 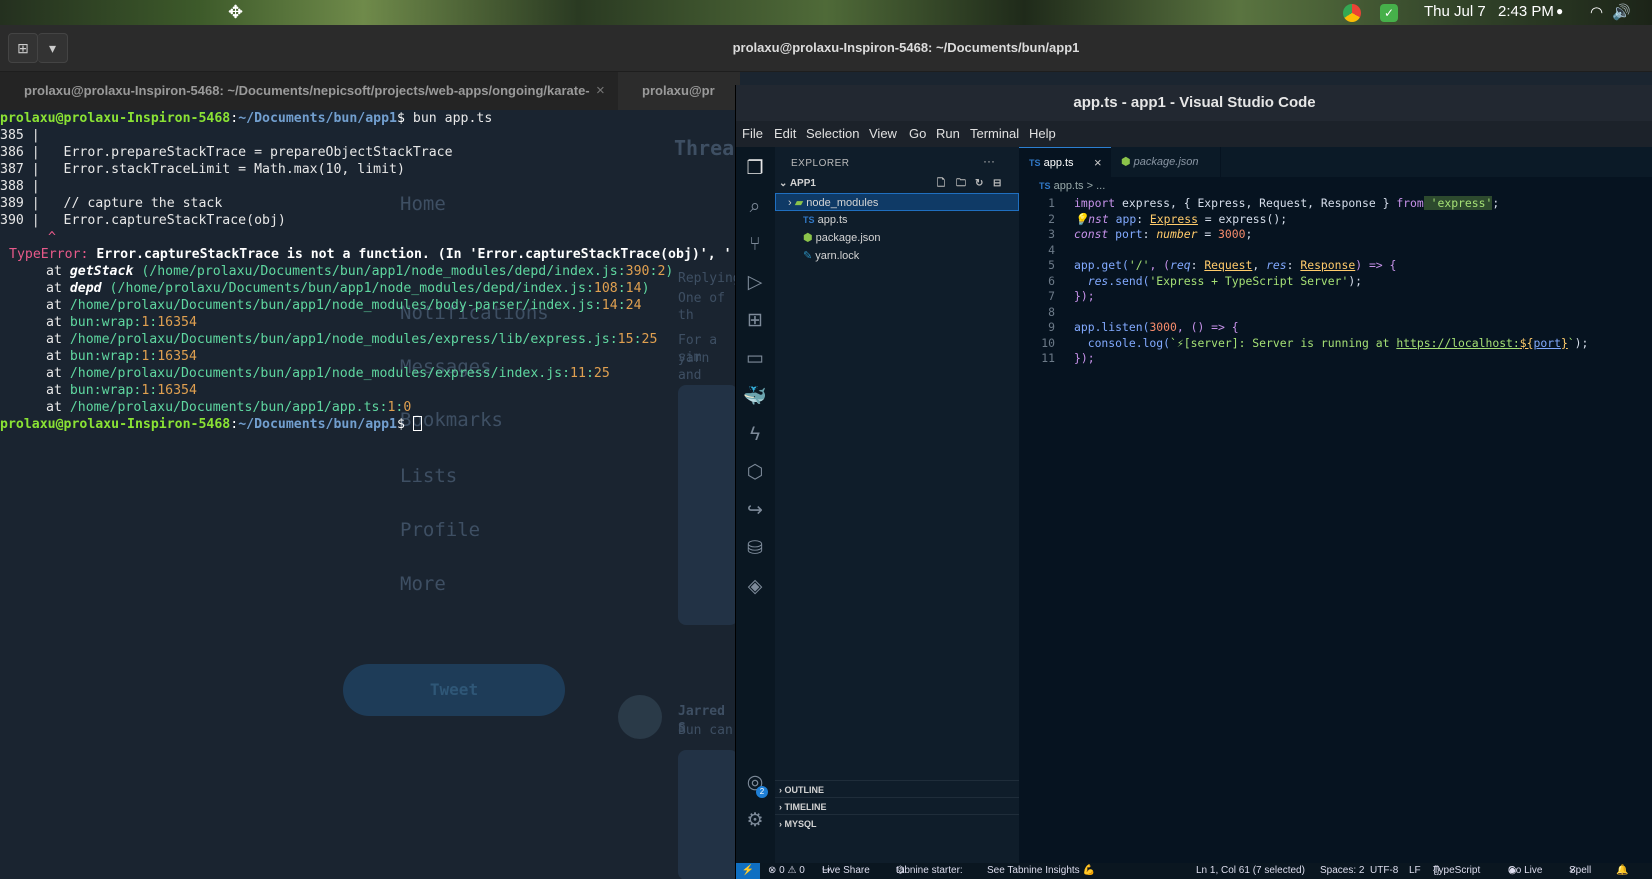 I want to click on source-line: 389 | // capture the stack, so click(x=111, y=203).